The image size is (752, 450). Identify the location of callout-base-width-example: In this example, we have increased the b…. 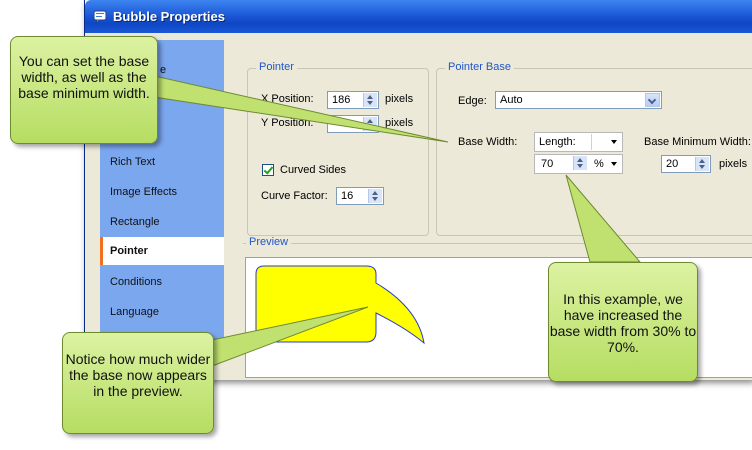
(623, 322).